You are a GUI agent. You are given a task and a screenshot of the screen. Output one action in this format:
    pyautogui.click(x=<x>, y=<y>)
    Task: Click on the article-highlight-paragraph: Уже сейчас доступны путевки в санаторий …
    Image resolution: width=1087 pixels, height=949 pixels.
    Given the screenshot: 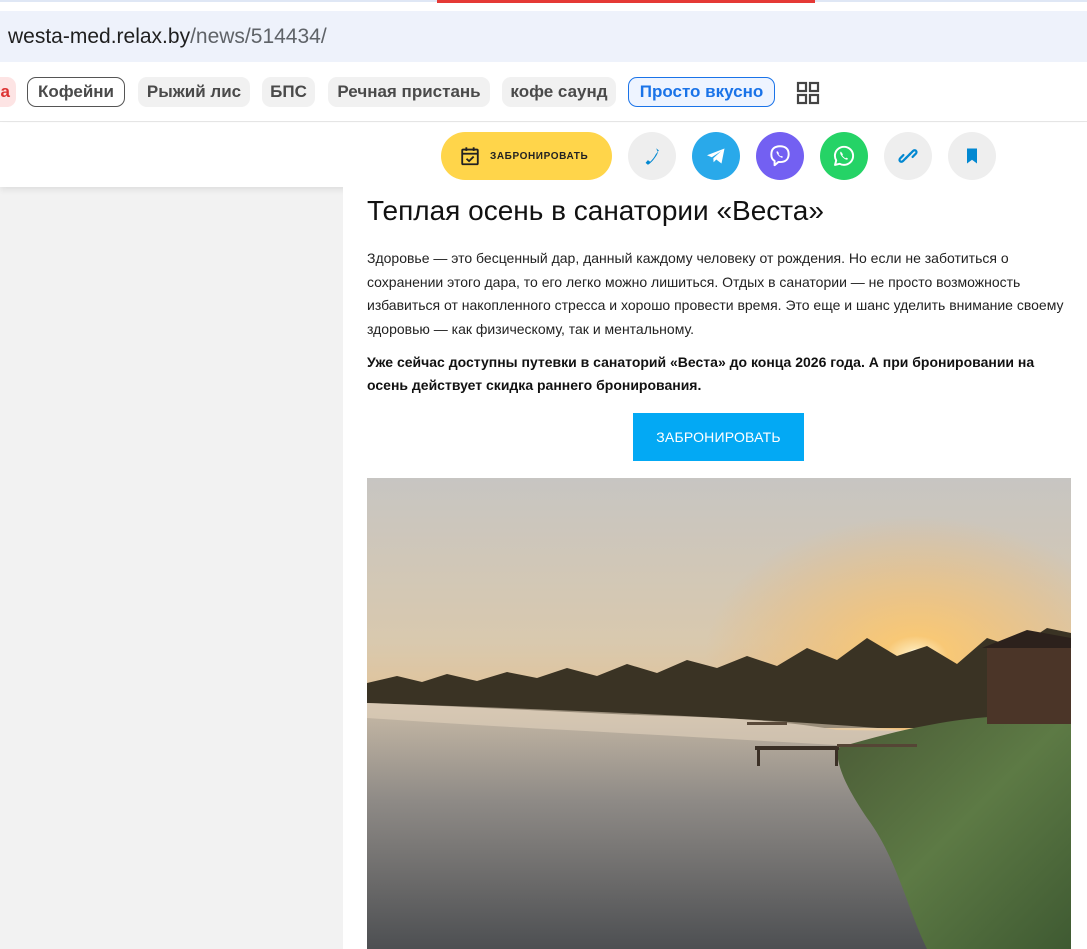 What is the action you would take?
    pyautogui.click(x=701, y=373)
    